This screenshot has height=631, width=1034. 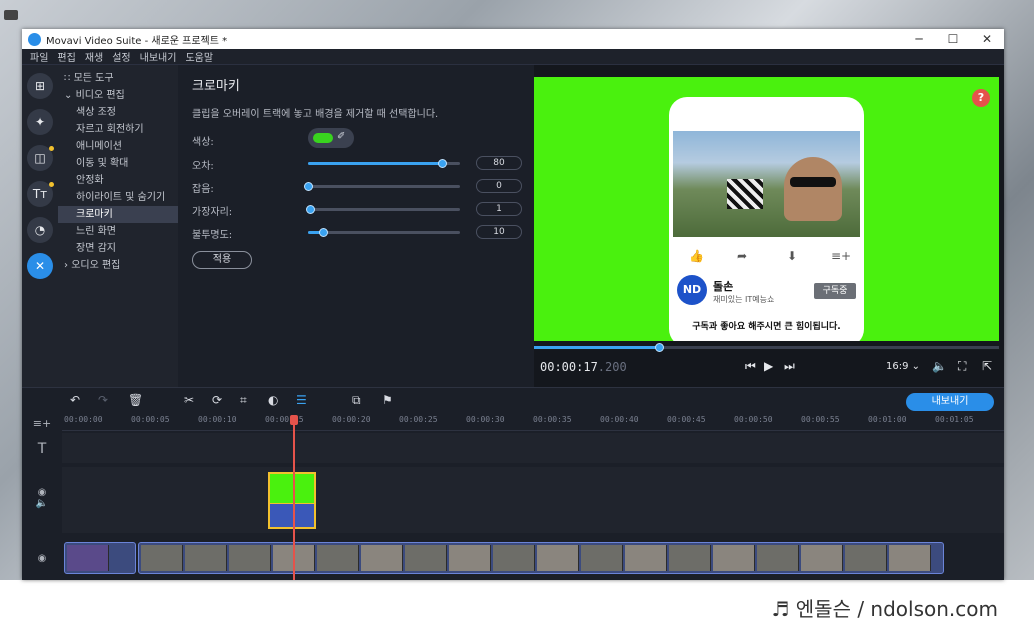 I want to click on tools-icon: ✕, so click(x=40, y=266).